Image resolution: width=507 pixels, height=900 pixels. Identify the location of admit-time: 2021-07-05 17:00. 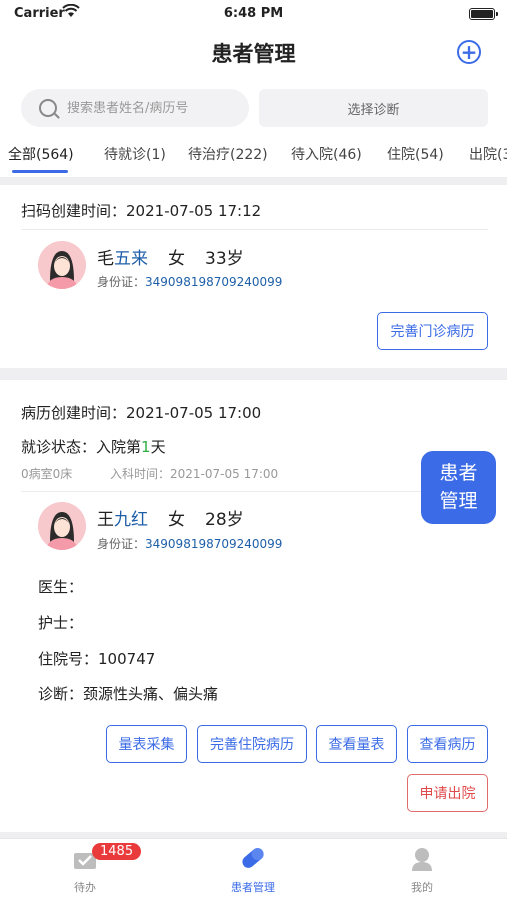
(224, 474).